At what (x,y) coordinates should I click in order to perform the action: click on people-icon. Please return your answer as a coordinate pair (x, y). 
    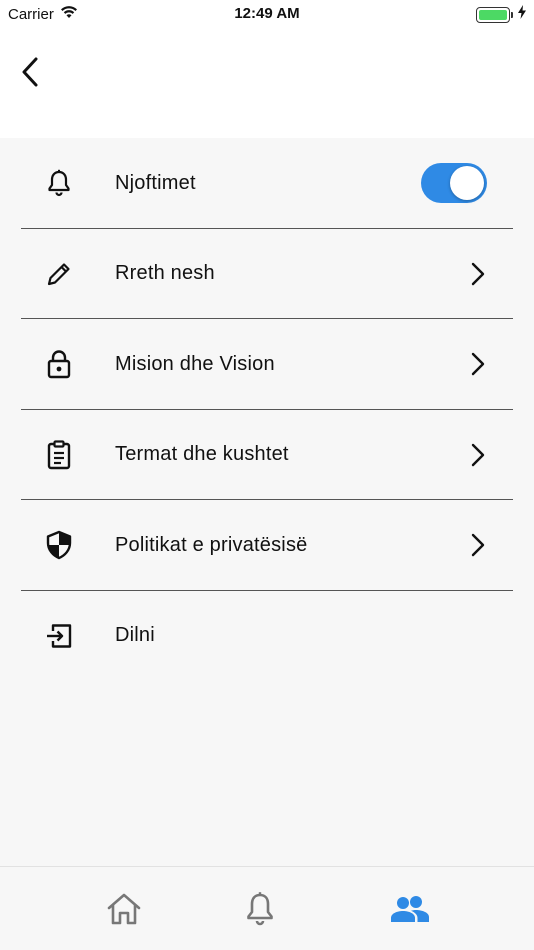
    Looking at the image, I should click on (410, 909).